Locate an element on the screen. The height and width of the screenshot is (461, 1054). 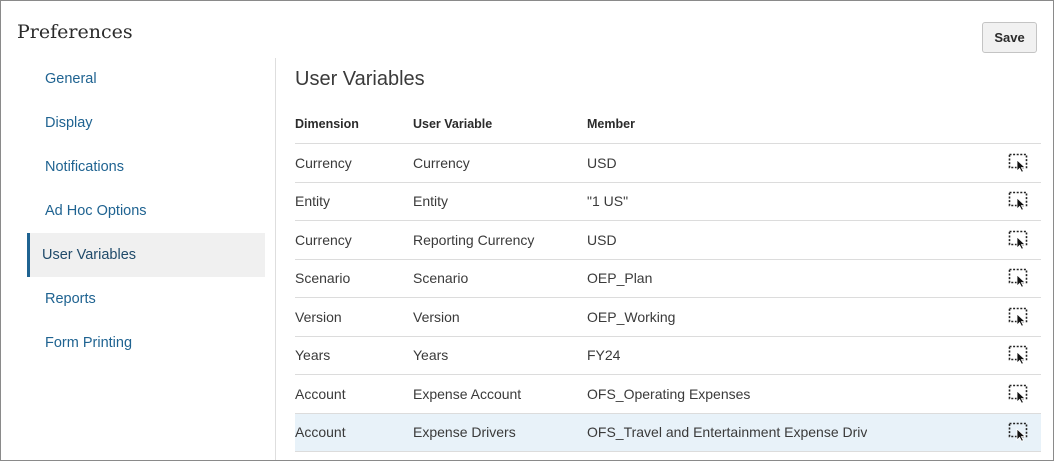
sidebar-item-general: General is located at coordinates (146, 79).